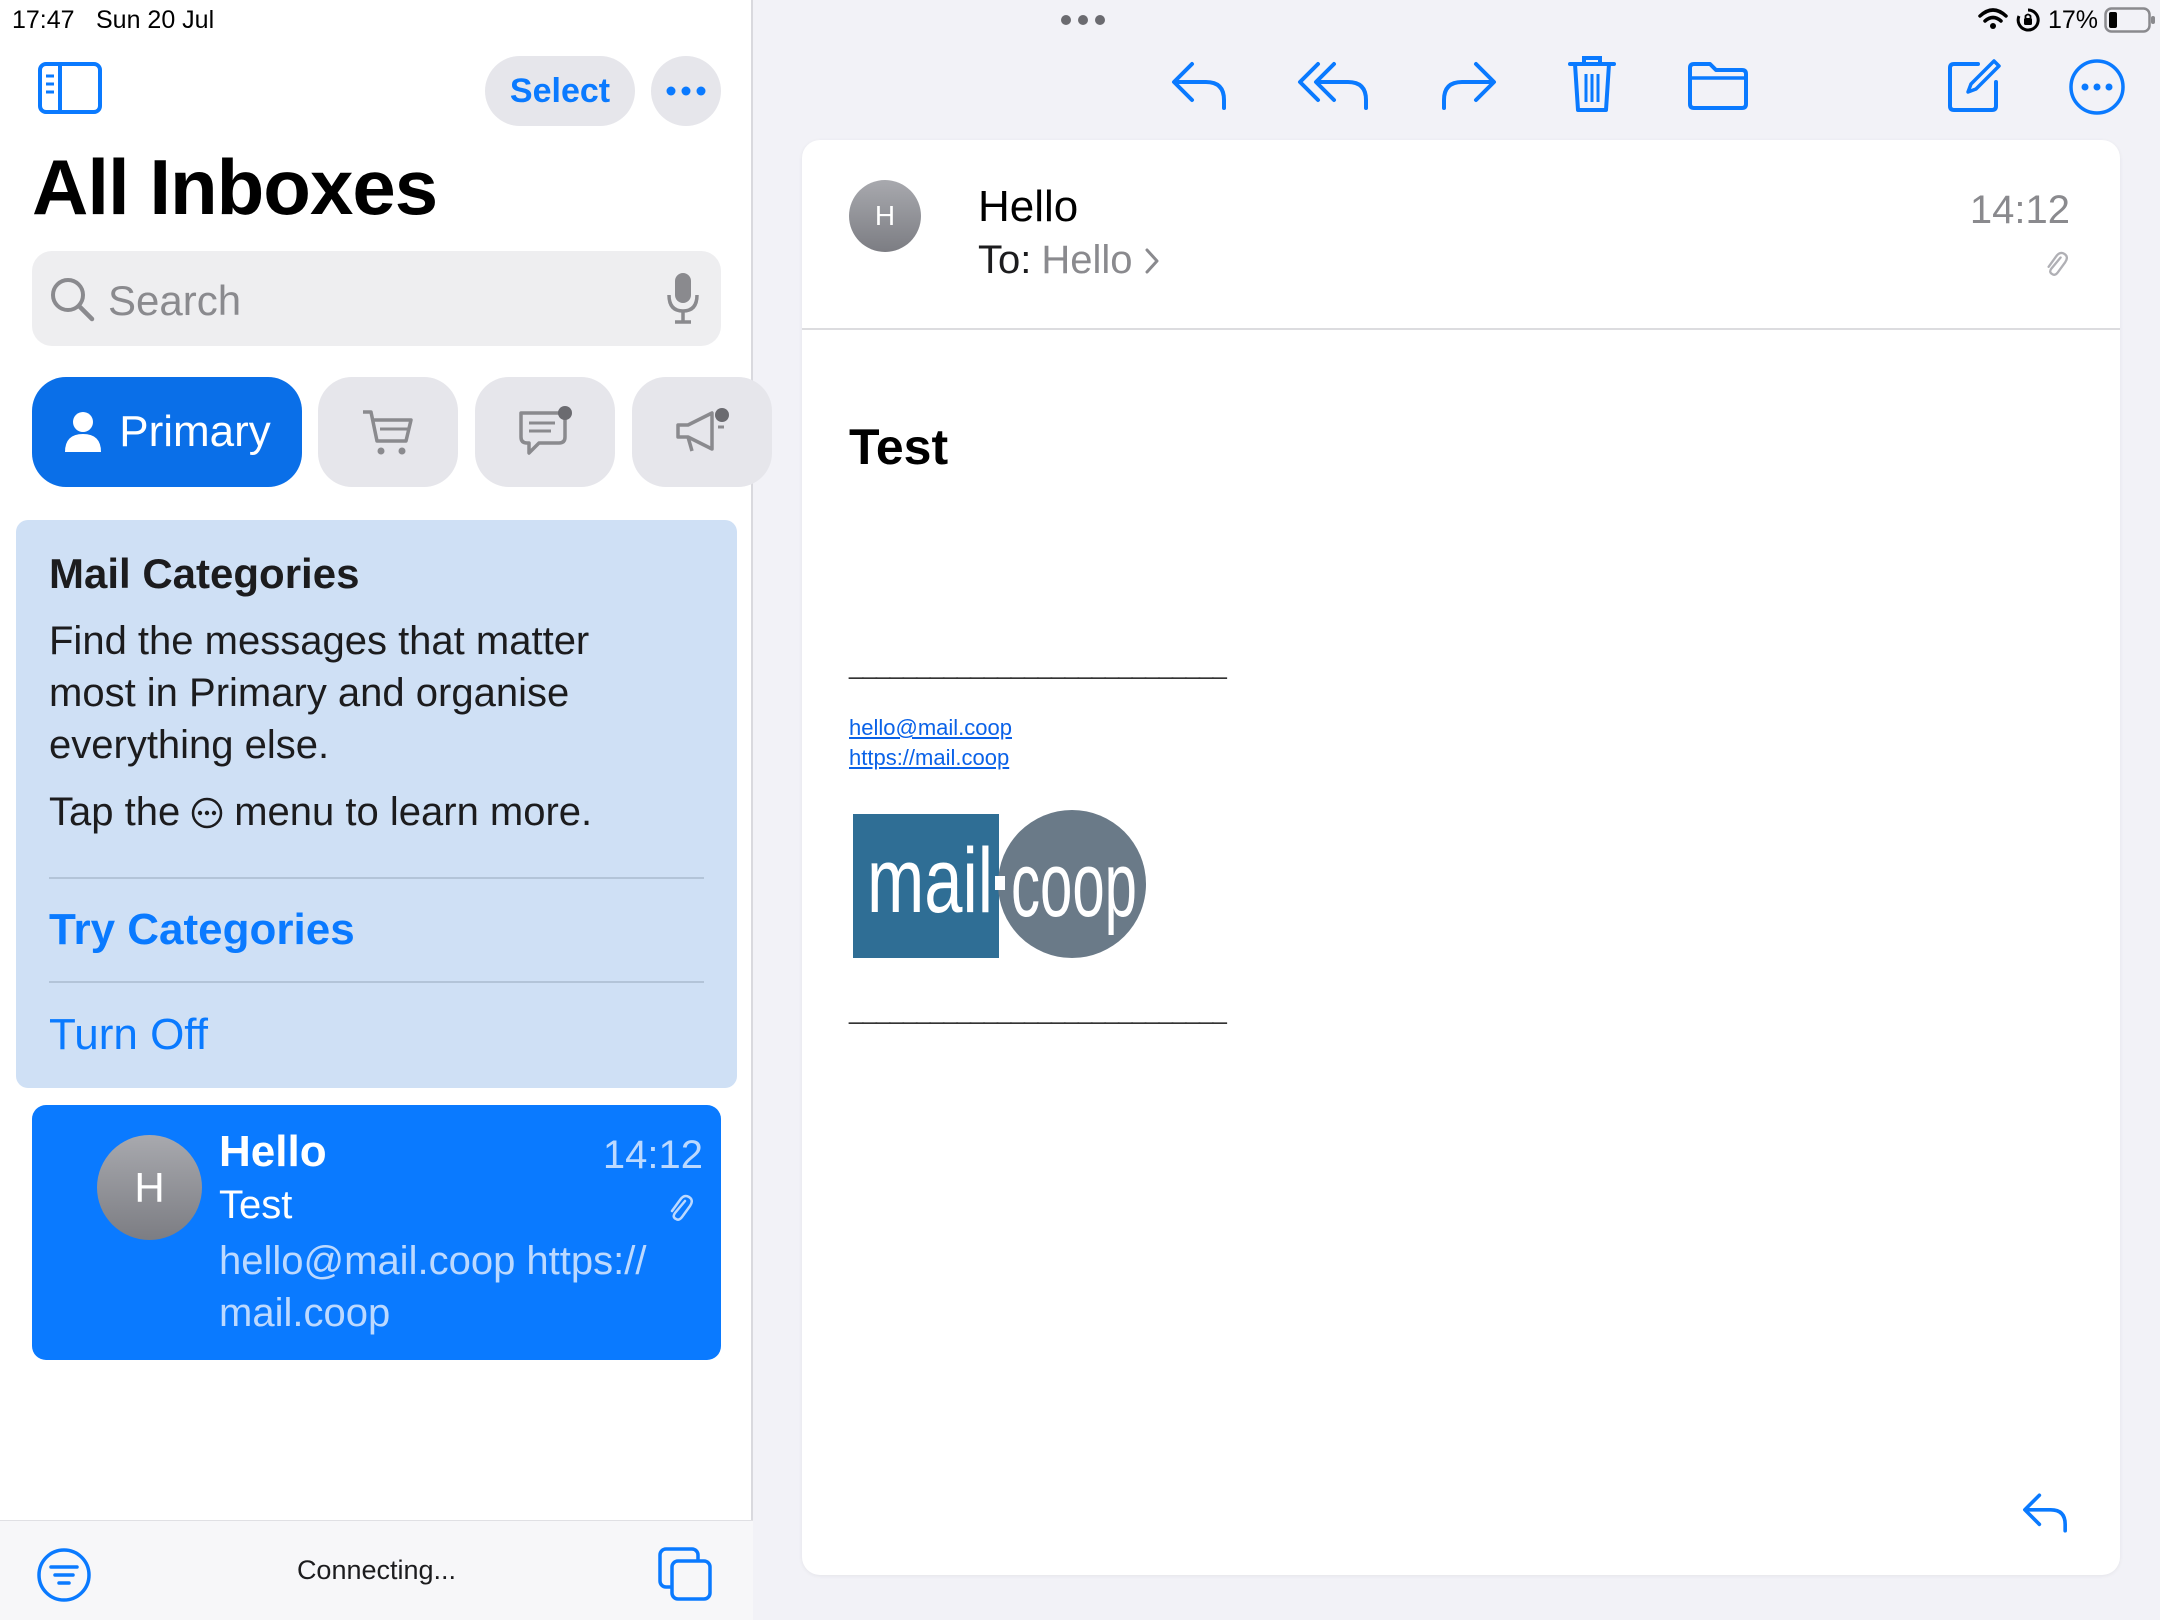 The image size is (2160, 1620). I want to click on categories-card-hint: Tap the menu to learn more., so click(320, 812).